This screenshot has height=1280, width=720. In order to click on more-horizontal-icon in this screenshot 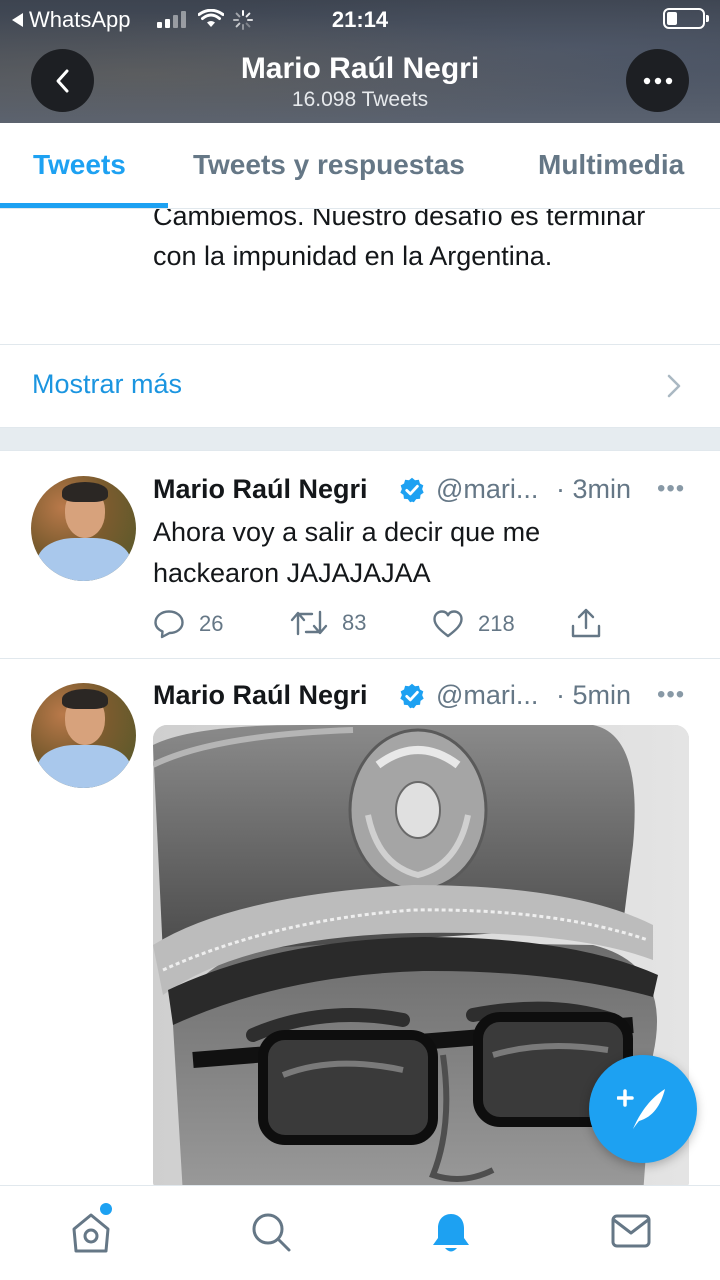, I will do `click(657, 80)`.